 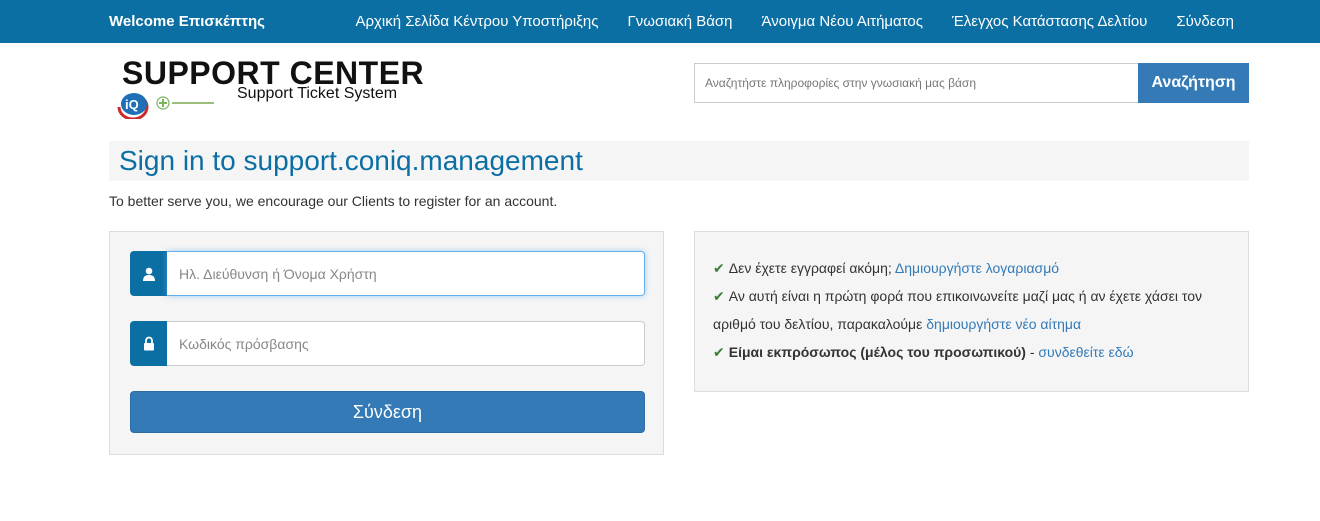 I want to click on agent-sign-in-link: συνδεθείτε εδώ, so click(x=1085, y=352).